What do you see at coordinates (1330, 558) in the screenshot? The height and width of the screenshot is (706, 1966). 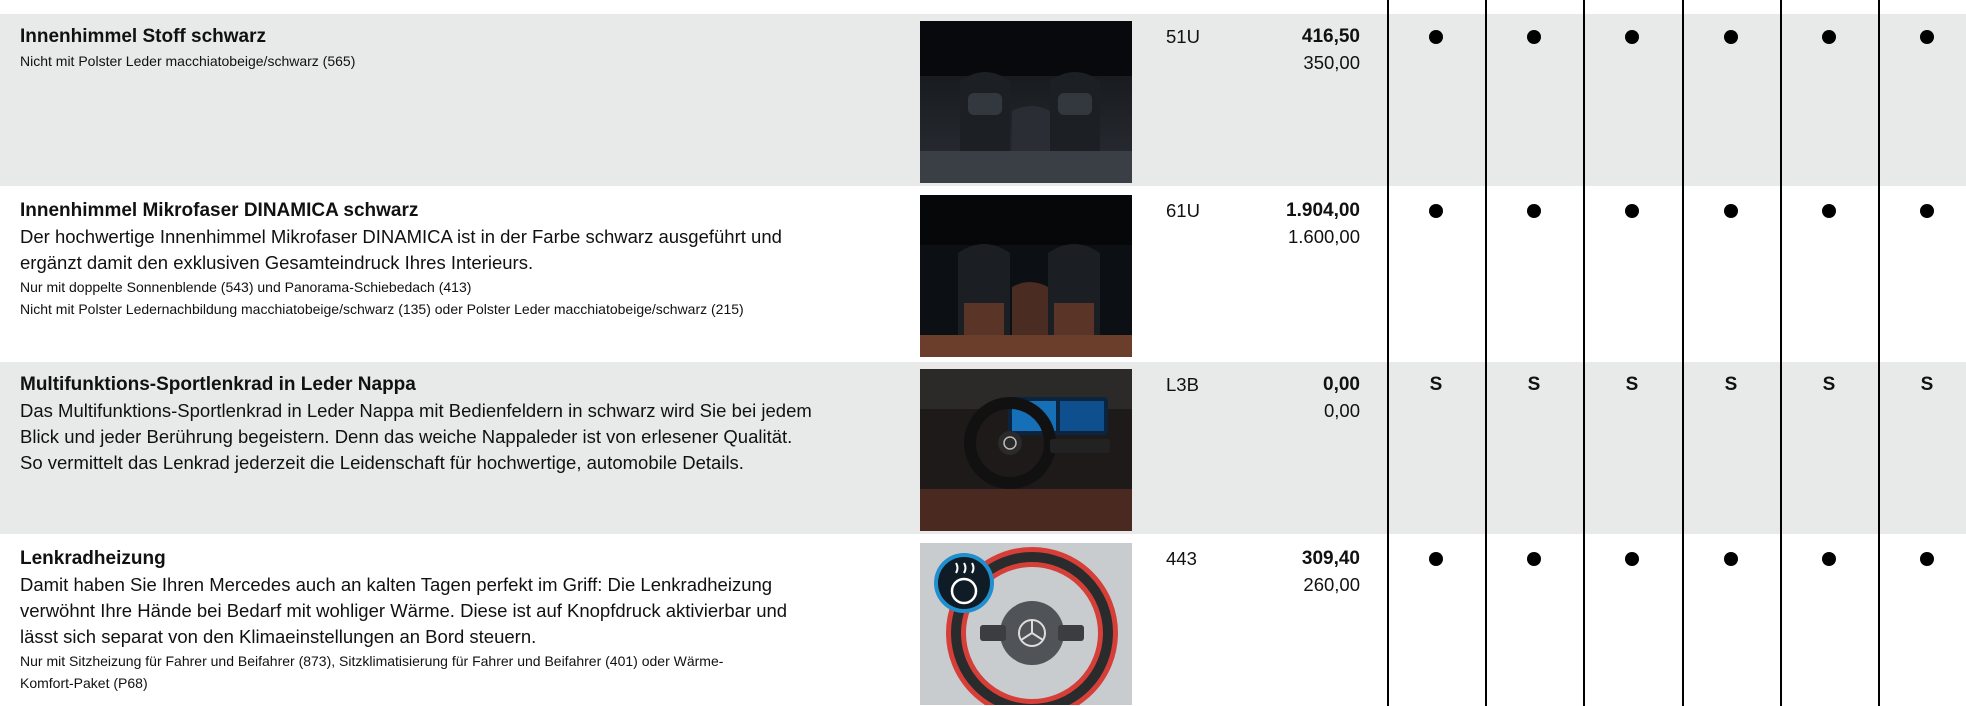 I see `price-gross: 309,40` at bounding box center [1330, 558].